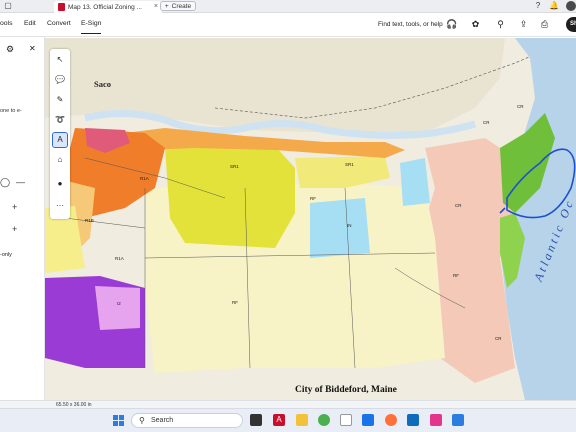 The width and height of the screenshot is (576, 432). I want to click on task-view-icon, so click(256, 420).